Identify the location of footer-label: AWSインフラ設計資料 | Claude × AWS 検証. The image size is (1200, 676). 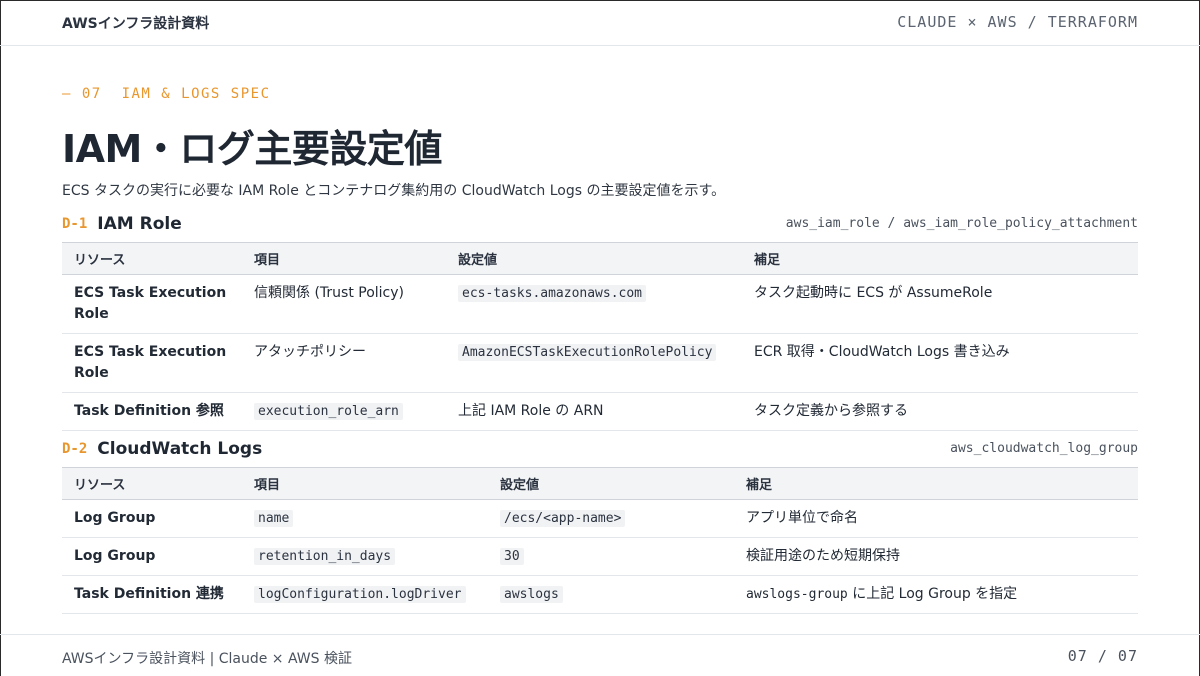
(207, 659).